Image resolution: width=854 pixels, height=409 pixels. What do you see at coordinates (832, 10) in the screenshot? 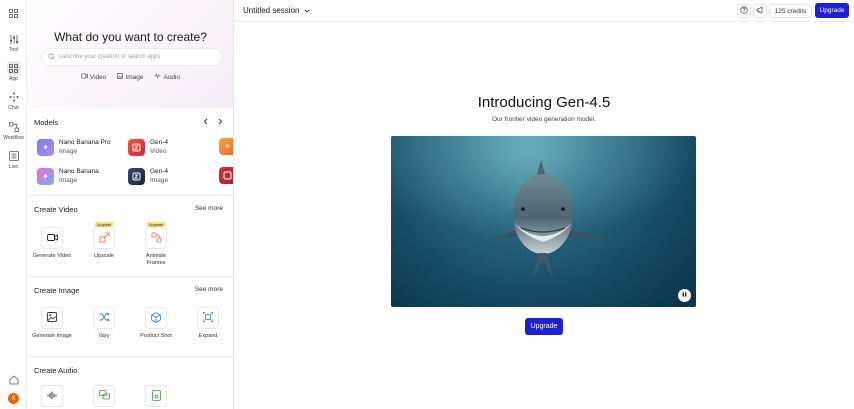
I see `upgrade-button-top: Upgrade` at bounding box center [832, 10].